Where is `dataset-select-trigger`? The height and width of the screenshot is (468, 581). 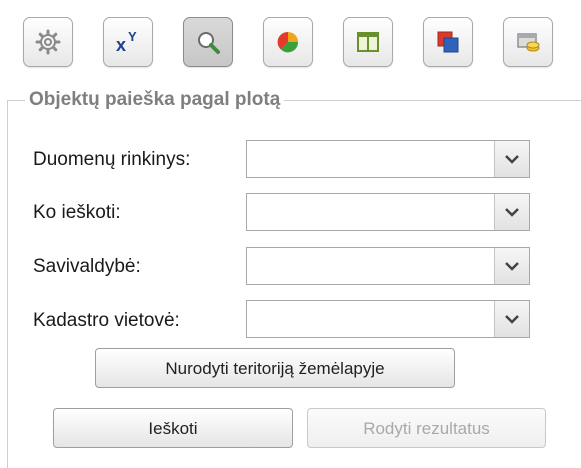
dataset-select-trigger is located at coordinates (511, 159).